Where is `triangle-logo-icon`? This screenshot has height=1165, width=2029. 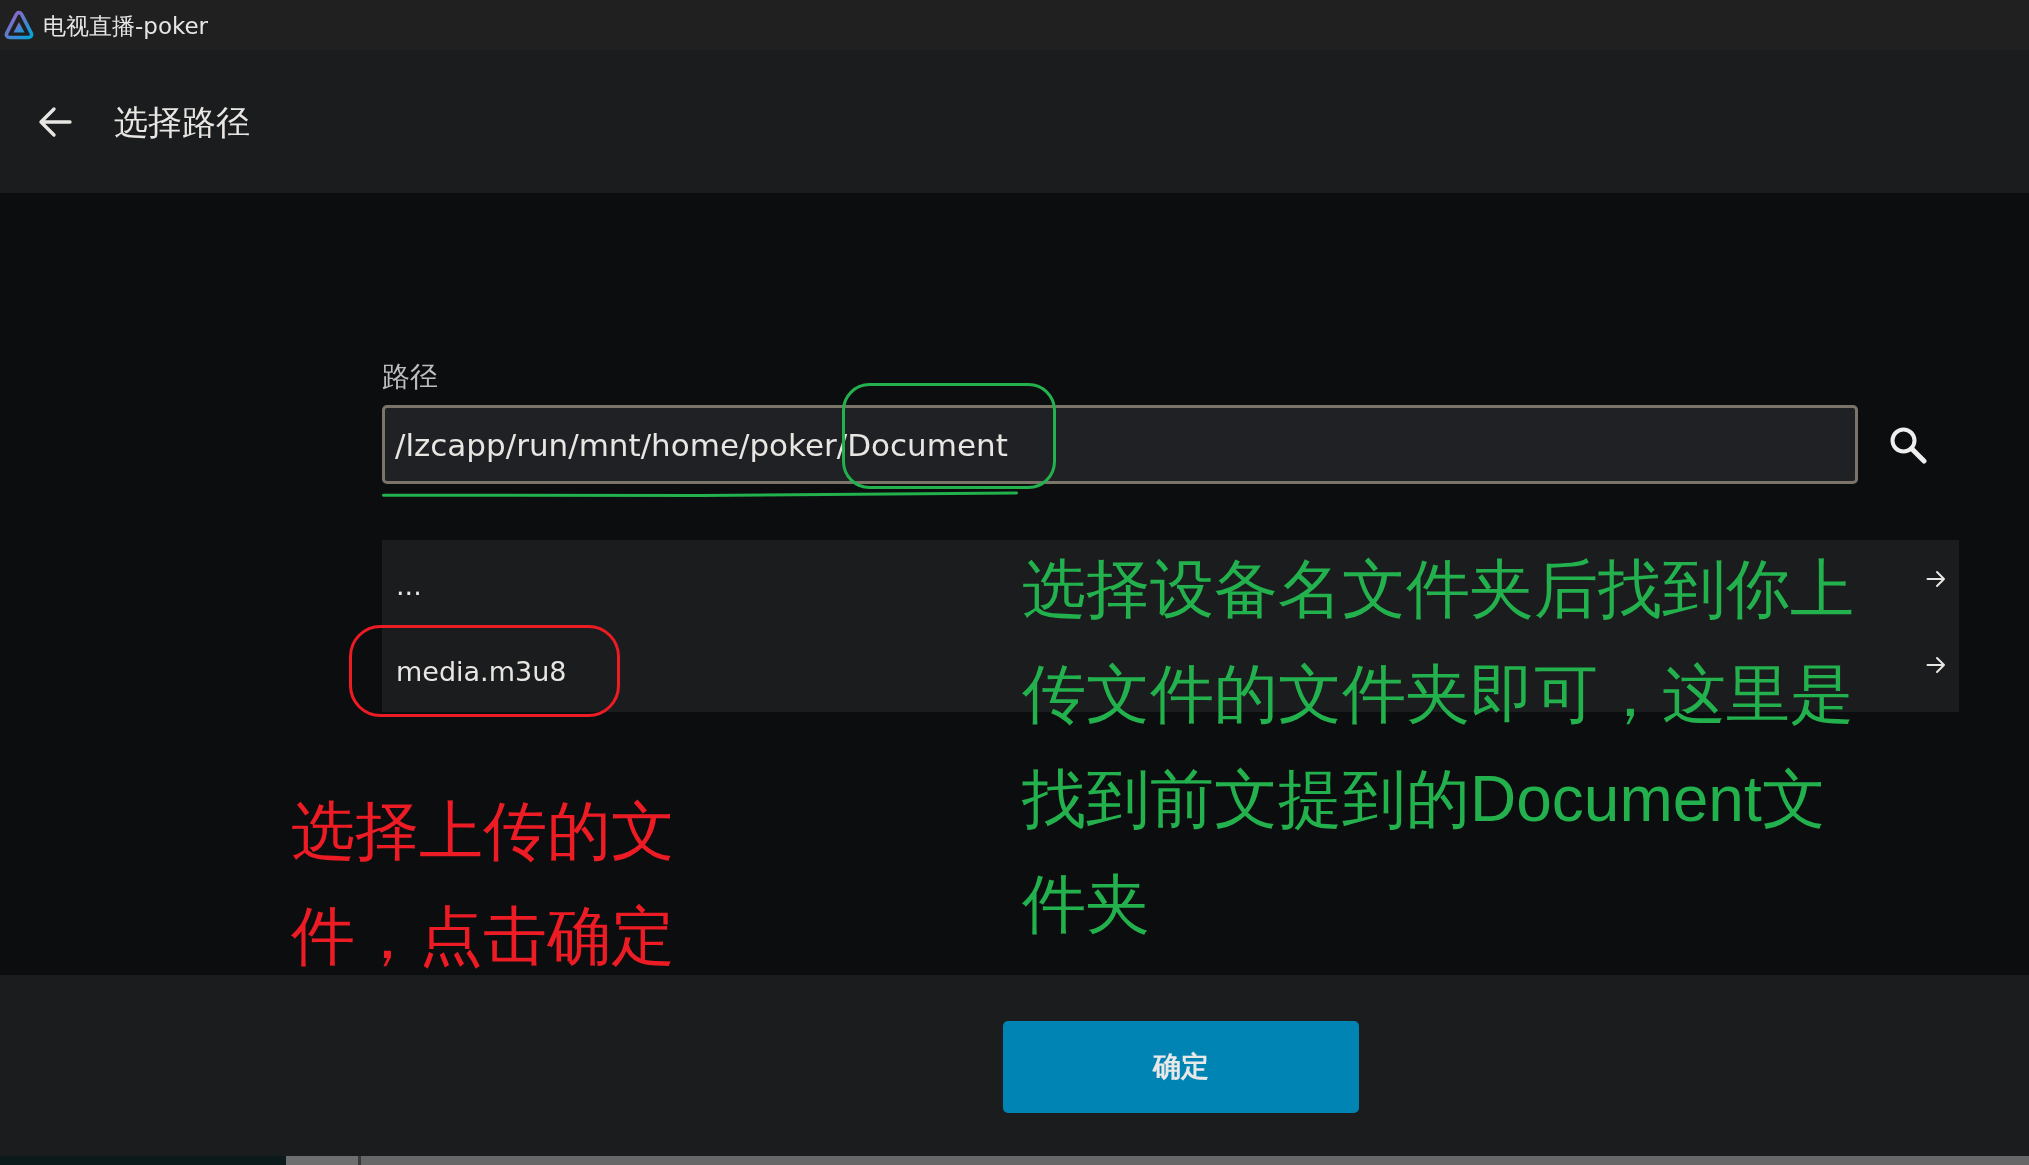 triangle-logo-icon is located at coordinates (19, 25).